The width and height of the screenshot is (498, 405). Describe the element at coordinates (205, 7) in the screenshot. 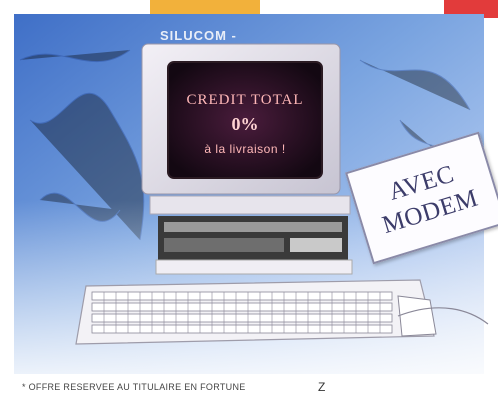

I see `top-banner` at that location.